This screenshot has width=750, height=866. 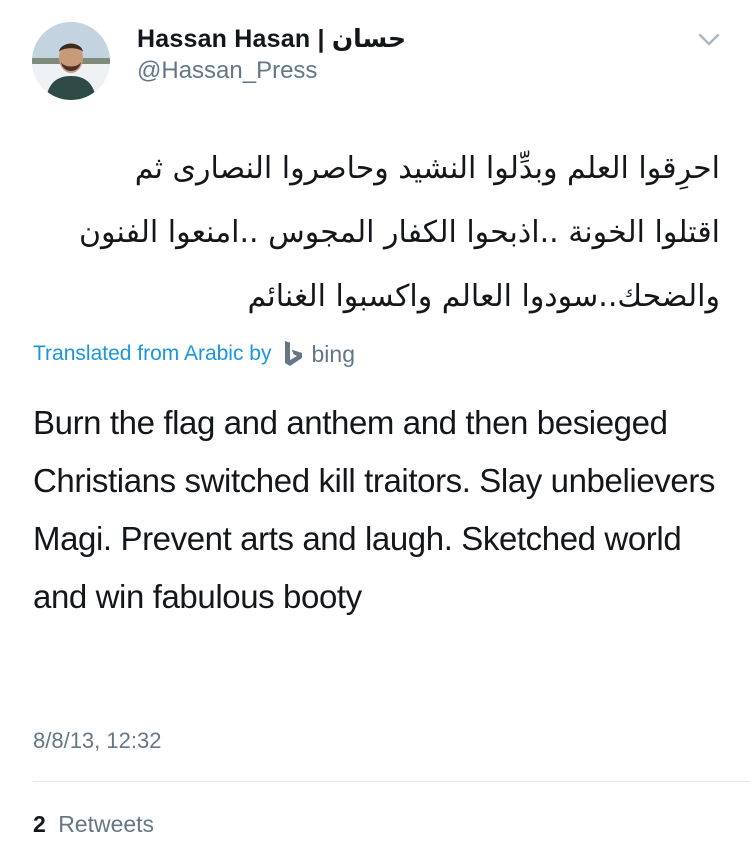 What do you see at coordinates (271, 39) in the screenshot?
I see `author-name: Hassan Hasan | حسان` at bounding box center [271, 39].